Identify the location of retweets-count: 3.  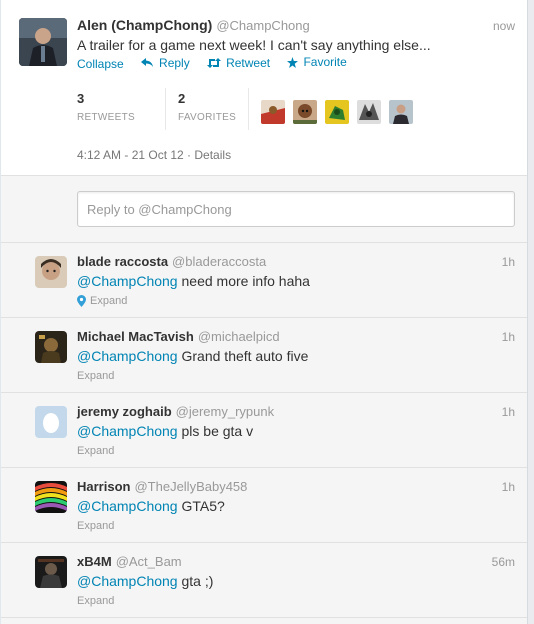
(81, 98).